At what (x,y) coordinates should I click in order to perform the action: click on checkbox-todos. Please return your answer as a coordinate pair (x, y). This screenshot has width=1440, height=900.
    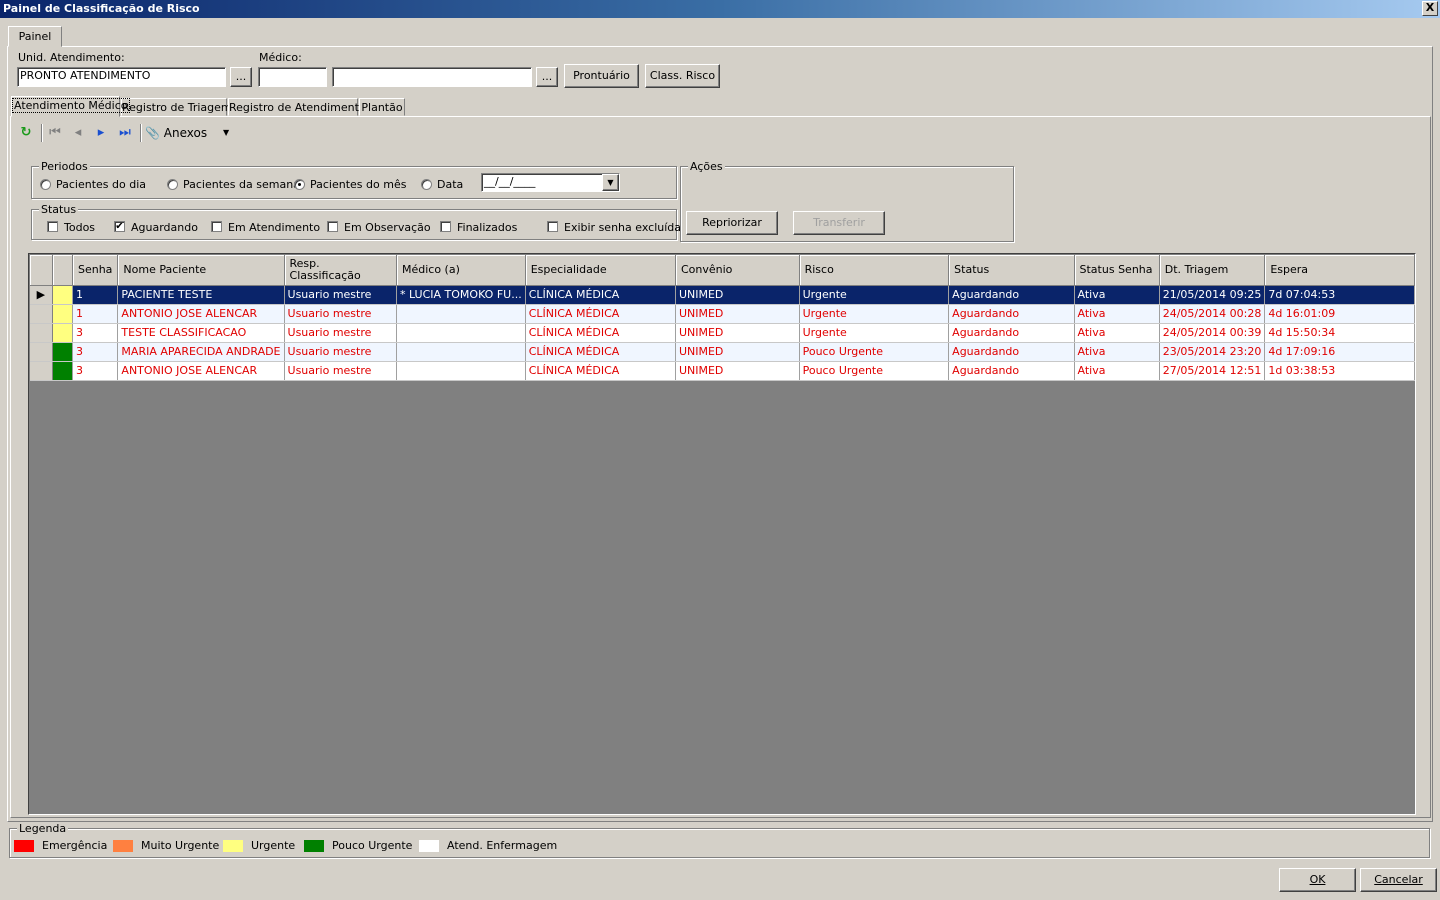
    Looking at the image, I should click on (52, 226).